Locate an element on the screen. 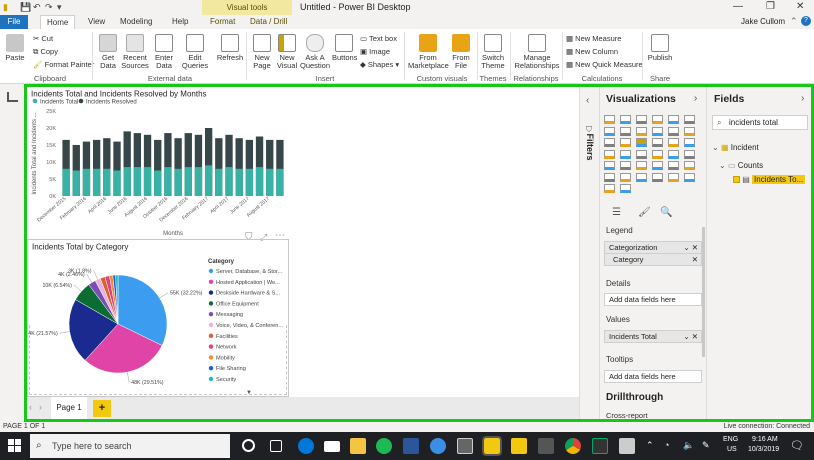 The image size is (814, 460). file-explorer-icon is located at coordinates (358, 446).